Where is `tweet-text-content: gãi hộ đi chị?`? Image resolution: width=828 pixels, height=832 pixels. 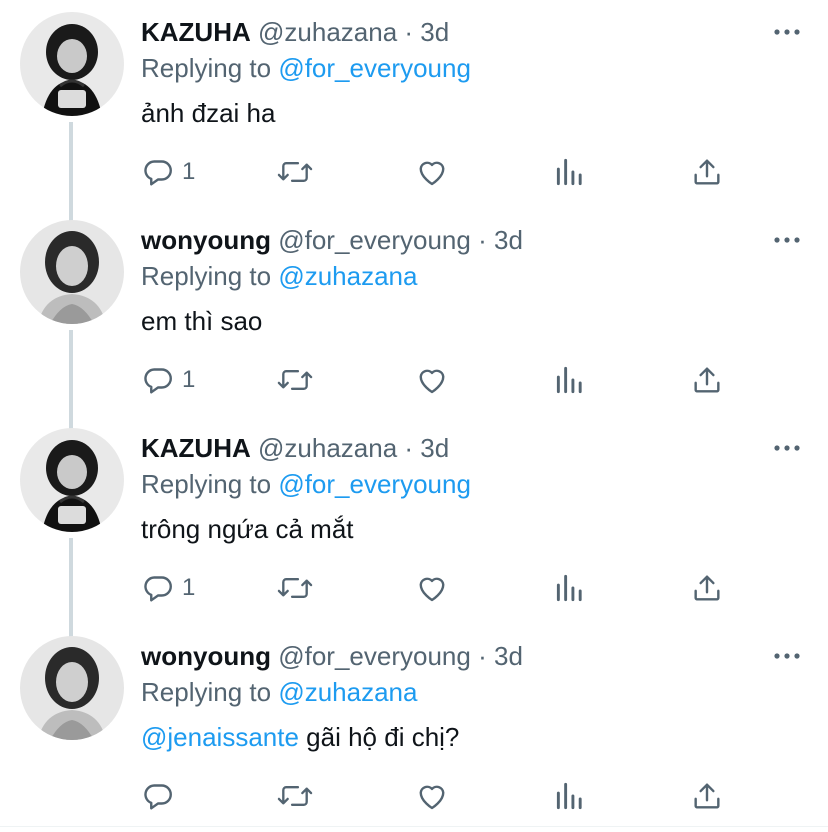 tweet-text-content: gãi hộ đi chị? is located at coordinates (383, 737).